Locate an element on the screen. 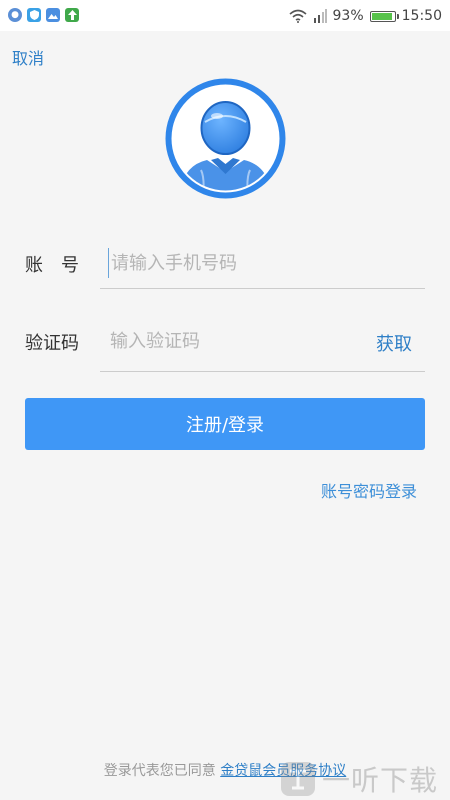 This screenshot has height=800, width=450. register-login-label: 注册/登录 is located at coordinates (225, 425).